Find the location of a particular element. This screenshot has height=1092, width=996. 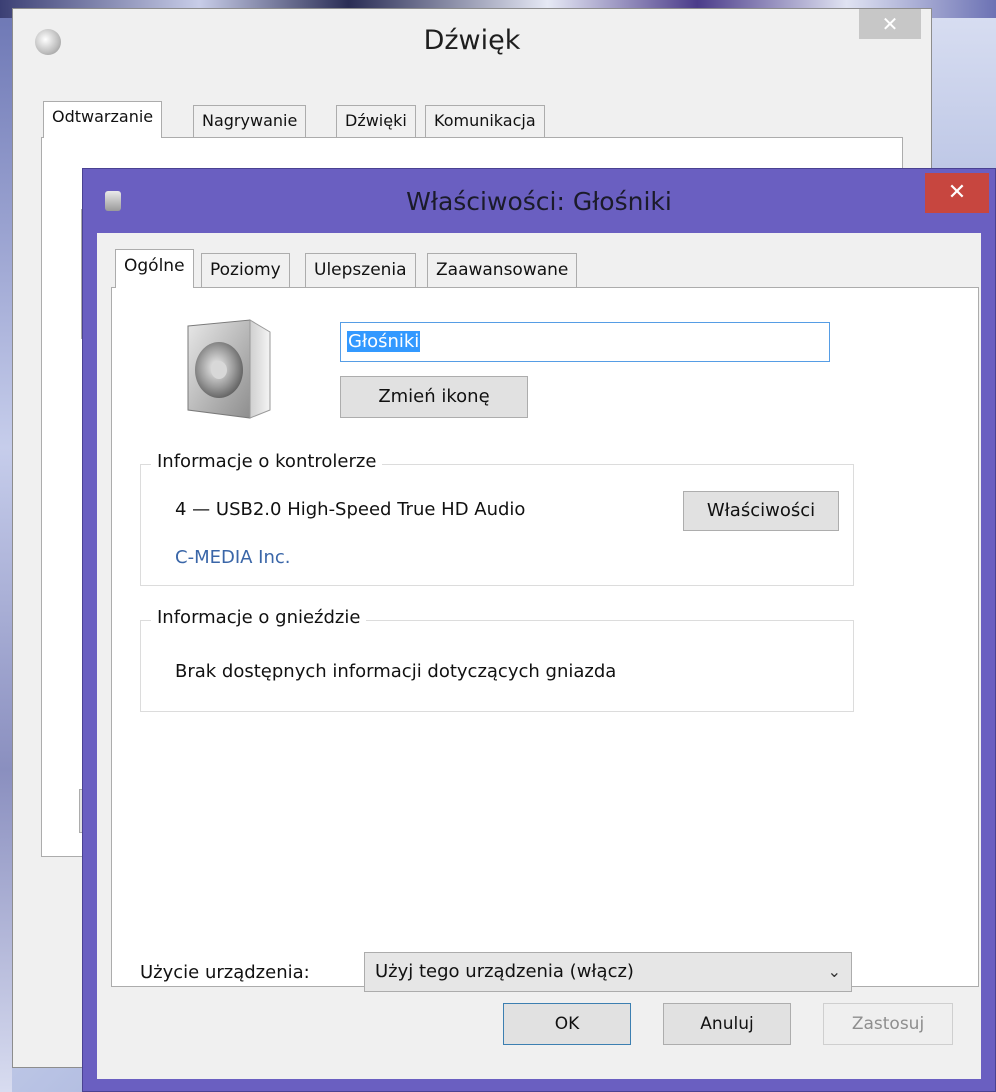

properties-close-button: ✕ is located at coordinates (957, 193).